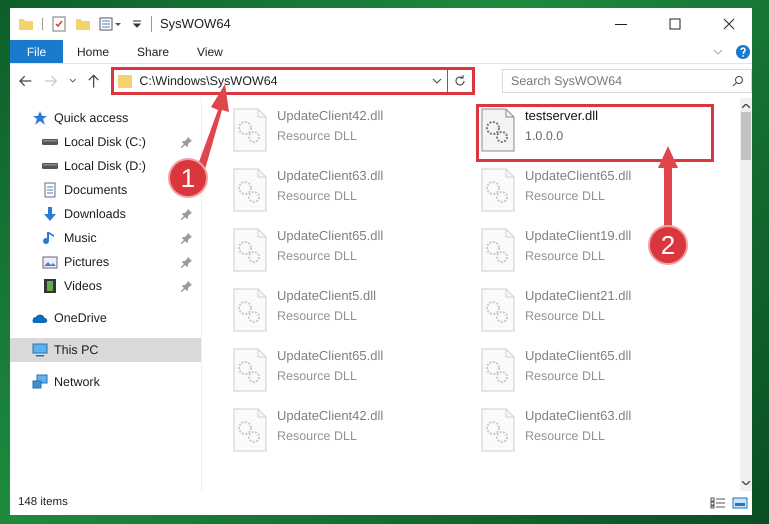 This screenshot has width=769, height=524. I want to click on file-item: testserver.dll 1.0.0.0, so click(595, 133).